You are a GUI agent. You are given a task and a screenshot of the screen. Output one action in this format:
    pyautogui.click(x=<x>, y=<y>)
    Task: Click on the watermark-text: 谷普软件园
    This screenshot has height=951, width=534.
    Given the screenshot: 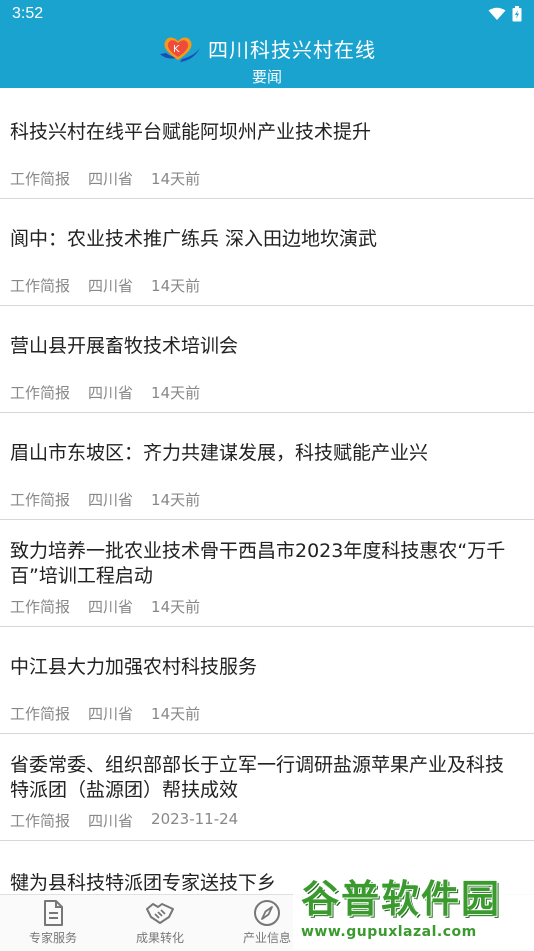 What is the action you would take?
    pyautogui.click(x=401, y=899)
    